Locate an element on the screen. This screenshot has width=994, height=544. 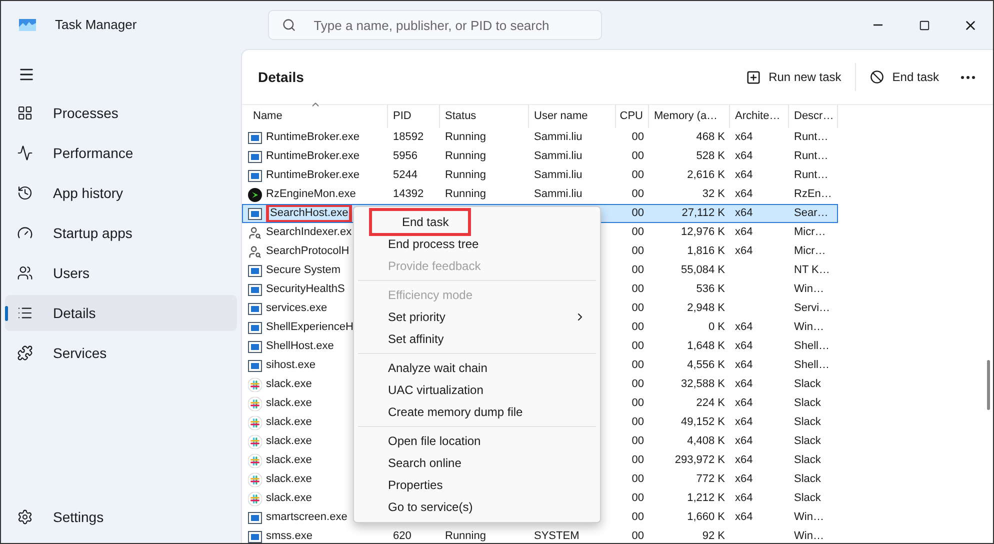
window-title: Task Manager is located at coordinates (96, 25).